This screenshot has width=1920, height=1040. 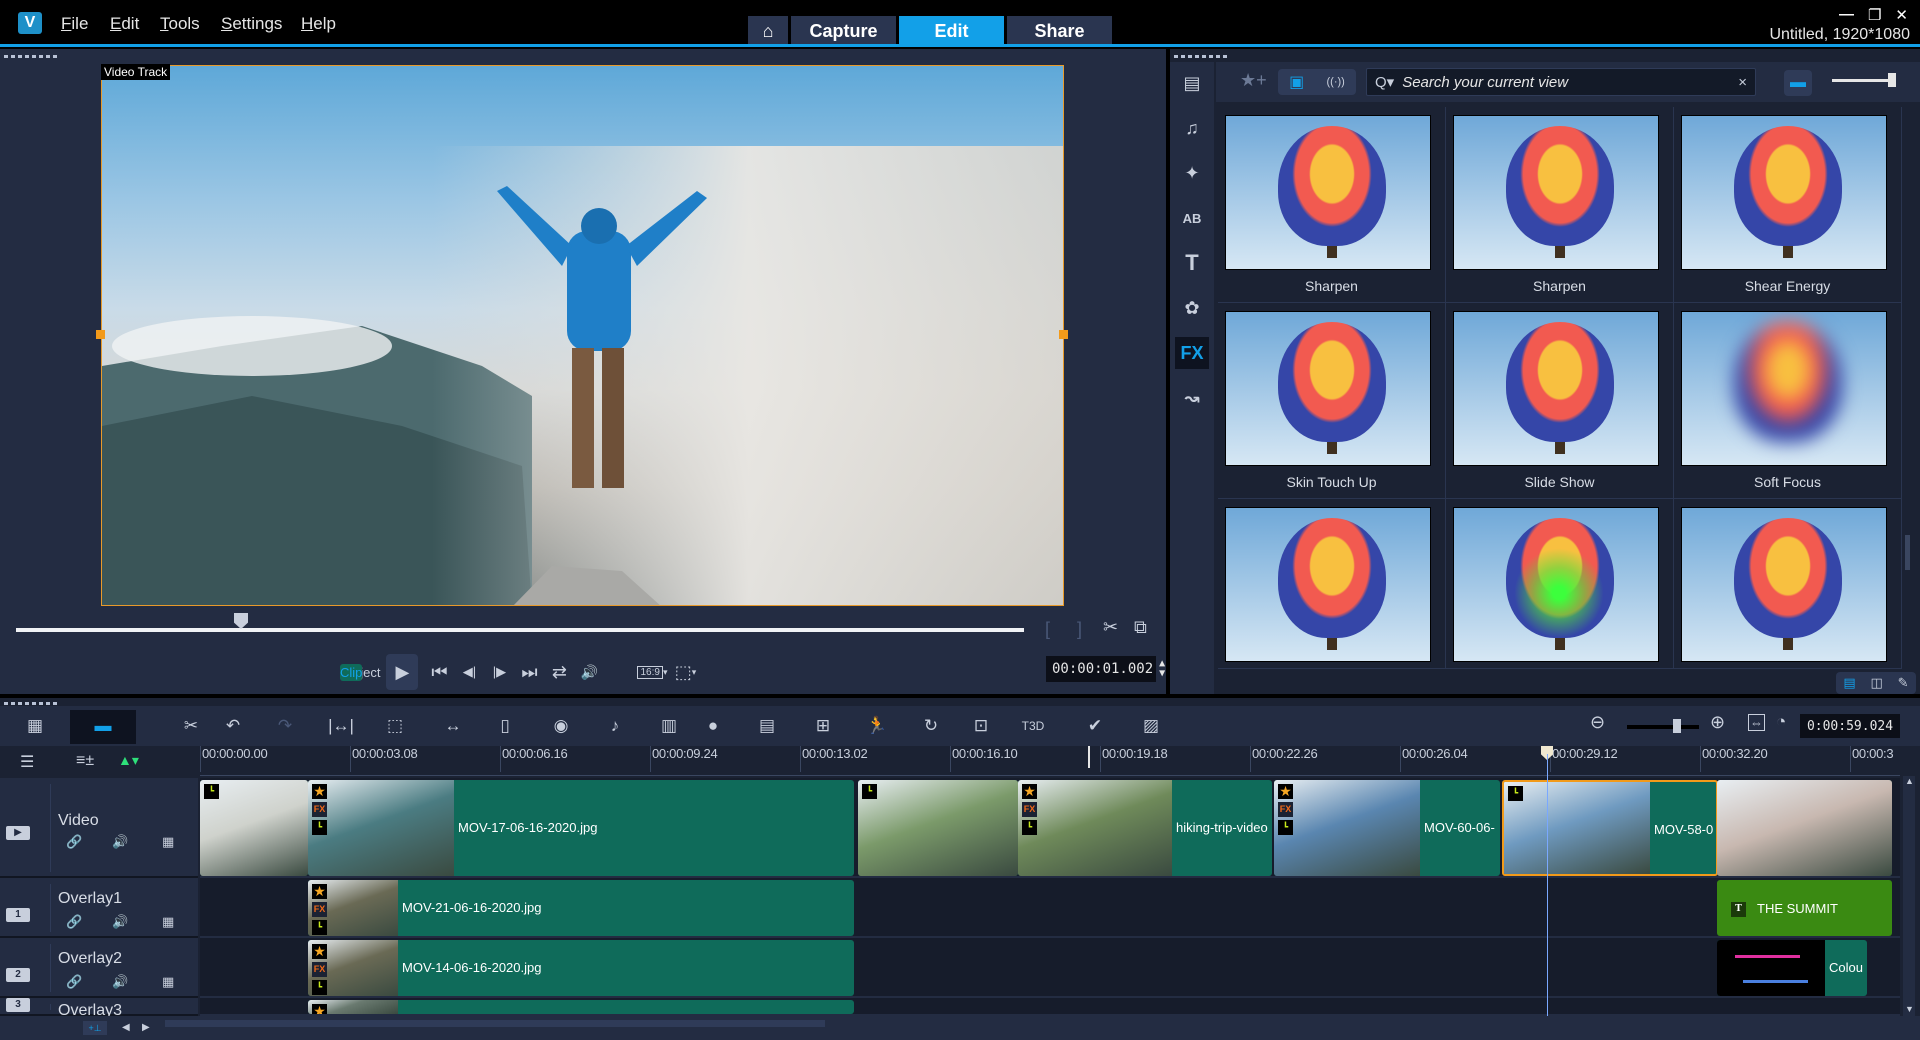 What do you see at coordinates (495, 1023) in the screenshot?
I see `timeline-horizontal-scrollbar` at bounding box center [495, 1023].